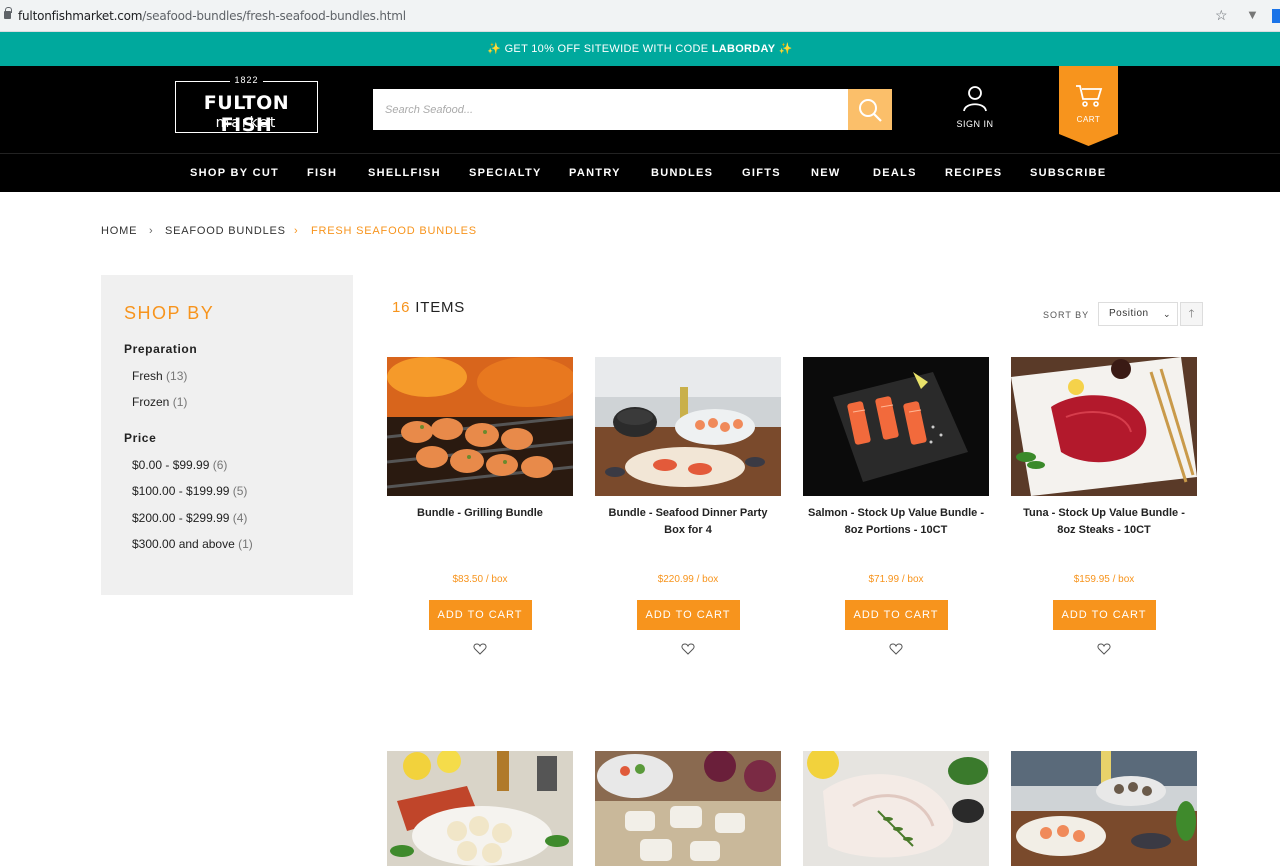  I want to click on extension-icon: ▼, so click(1252, 14).